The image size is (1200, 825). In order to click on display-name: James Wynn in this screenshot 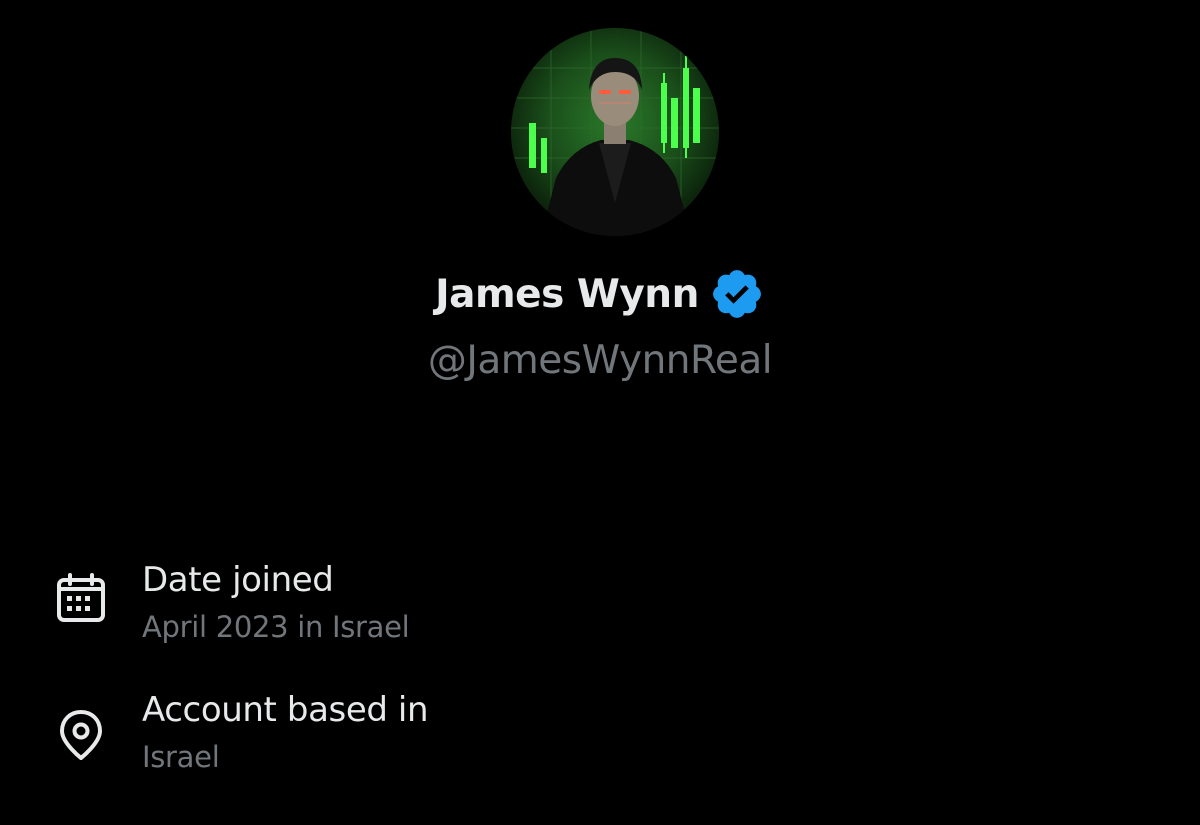, I will do `click(567, 294)`.